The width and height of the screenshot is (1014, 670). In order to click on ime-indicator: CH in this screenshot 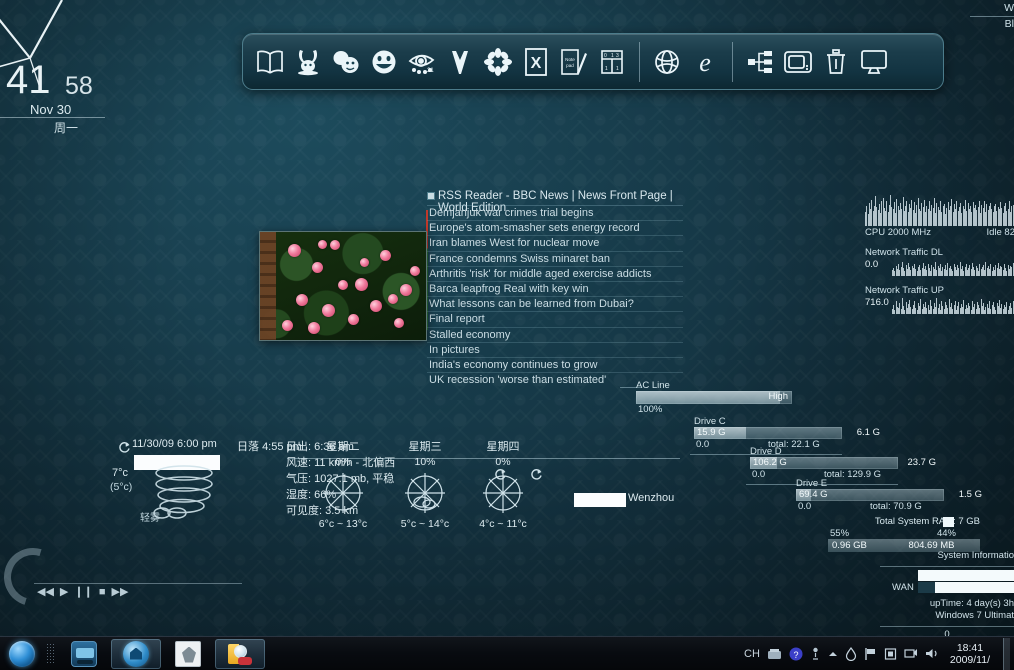, I will do `click(752, 654)`.